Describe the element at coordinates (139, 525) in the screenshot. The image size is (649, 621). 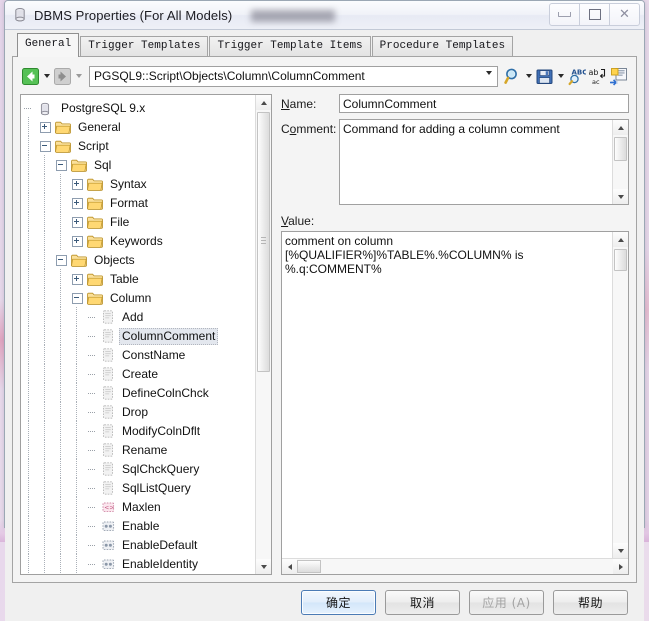
I see `tree-item-enable: Enable` at that location.